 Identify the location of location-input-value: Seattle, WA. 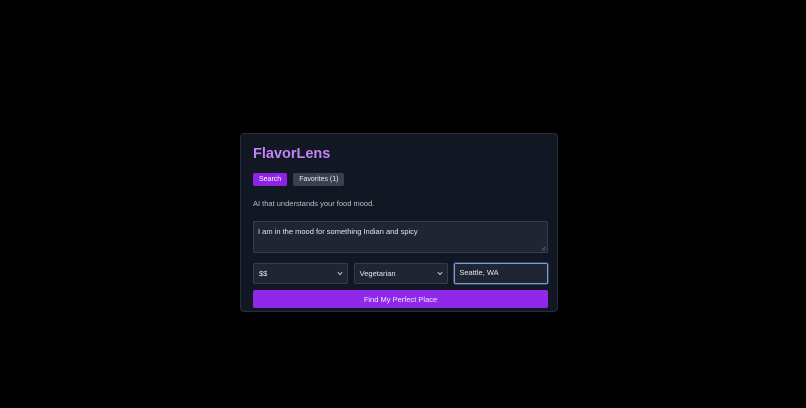
(479, 272).